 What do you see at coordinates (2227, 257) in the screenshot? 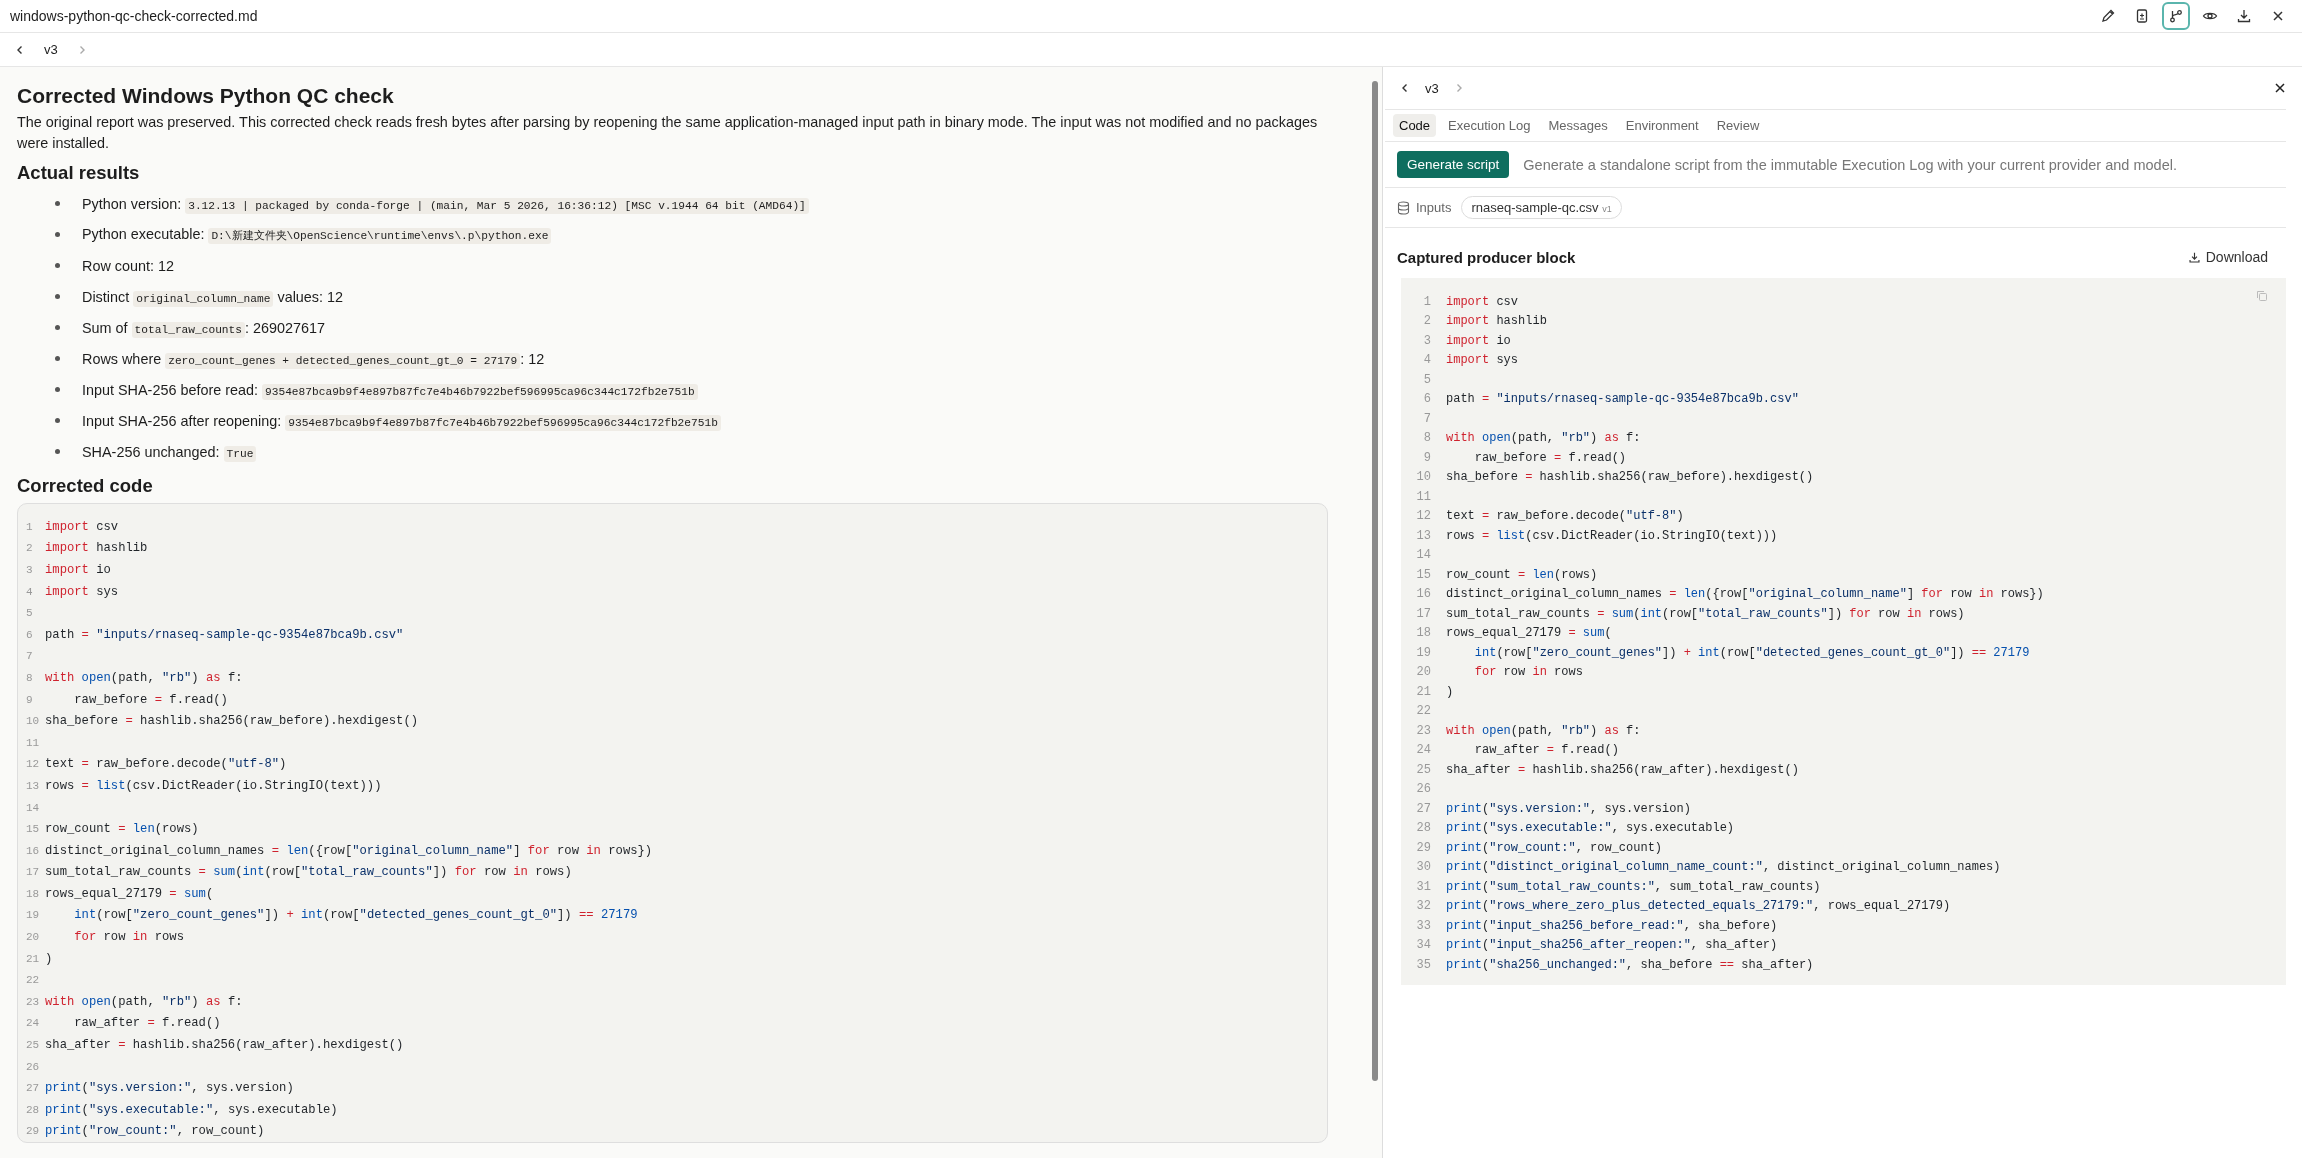
I see `download-button: Download` at bounding box center [2227, 257].